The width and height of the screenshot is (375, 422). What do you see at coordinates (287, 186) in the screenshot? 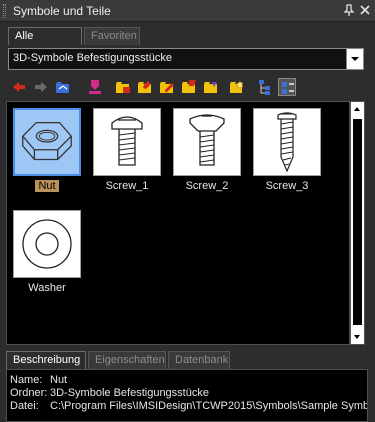
I see `symbol-label: Screw_3` at bounding box center [287, 186].